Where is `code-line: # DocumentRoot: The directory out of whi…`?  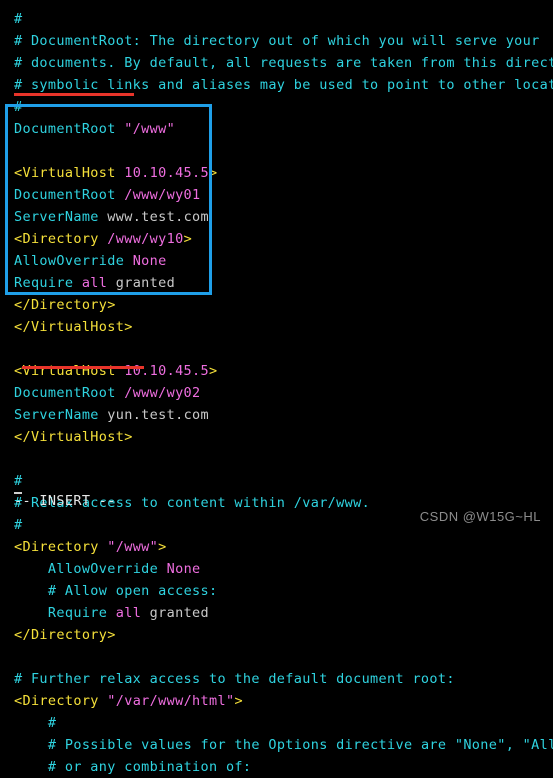
code-line: # DocumentRoot: The directory out of whi… is located at coordinates (276, 41).